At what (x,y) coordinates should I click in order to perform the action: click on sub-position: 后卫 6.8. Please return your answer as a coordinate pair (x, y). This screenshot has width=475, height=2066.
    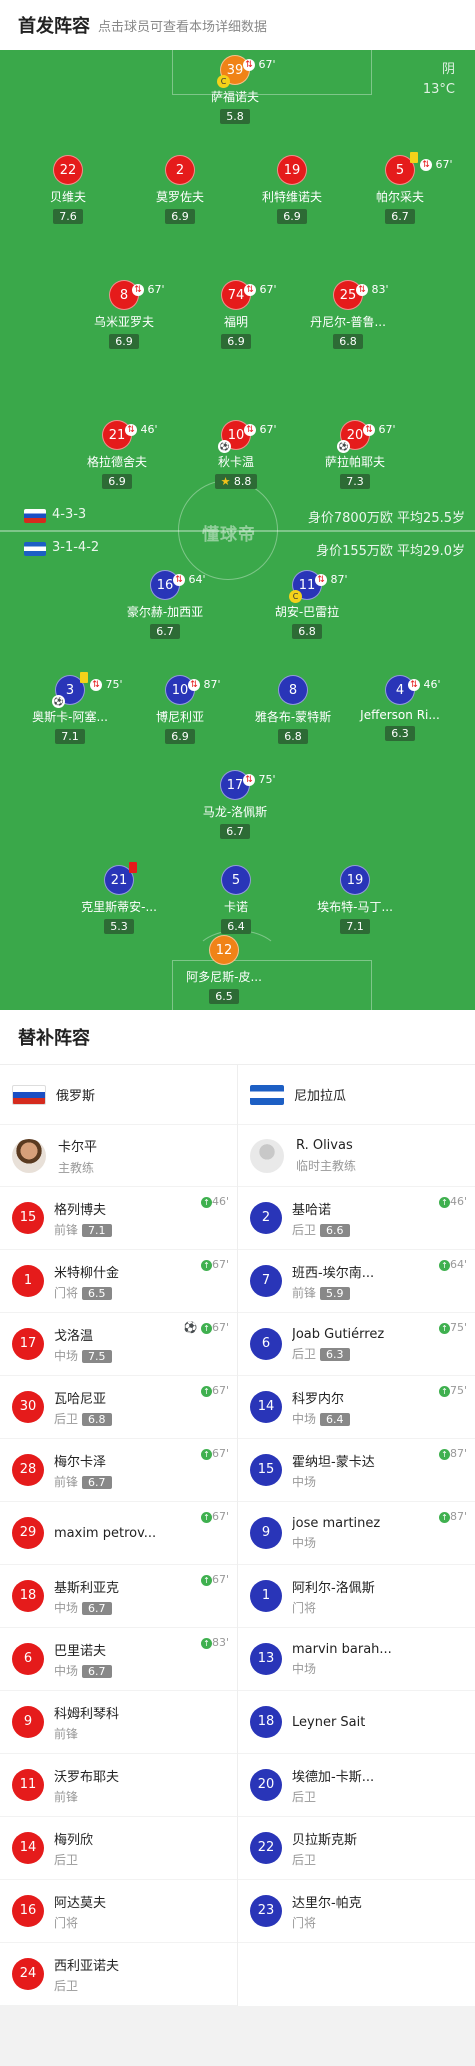
    Looking at the image, I should click on (83, 1418).